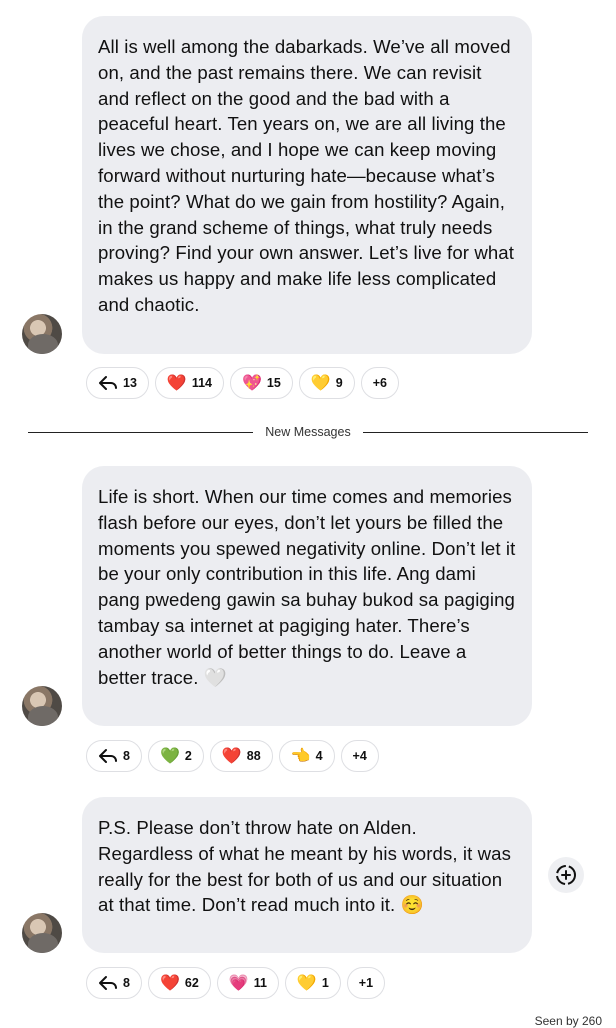  What do you see at coordinates (568, 1021) in the screenshot?
I see `seen-by-status: Seen by 260` at bounding box center [568, 1021].